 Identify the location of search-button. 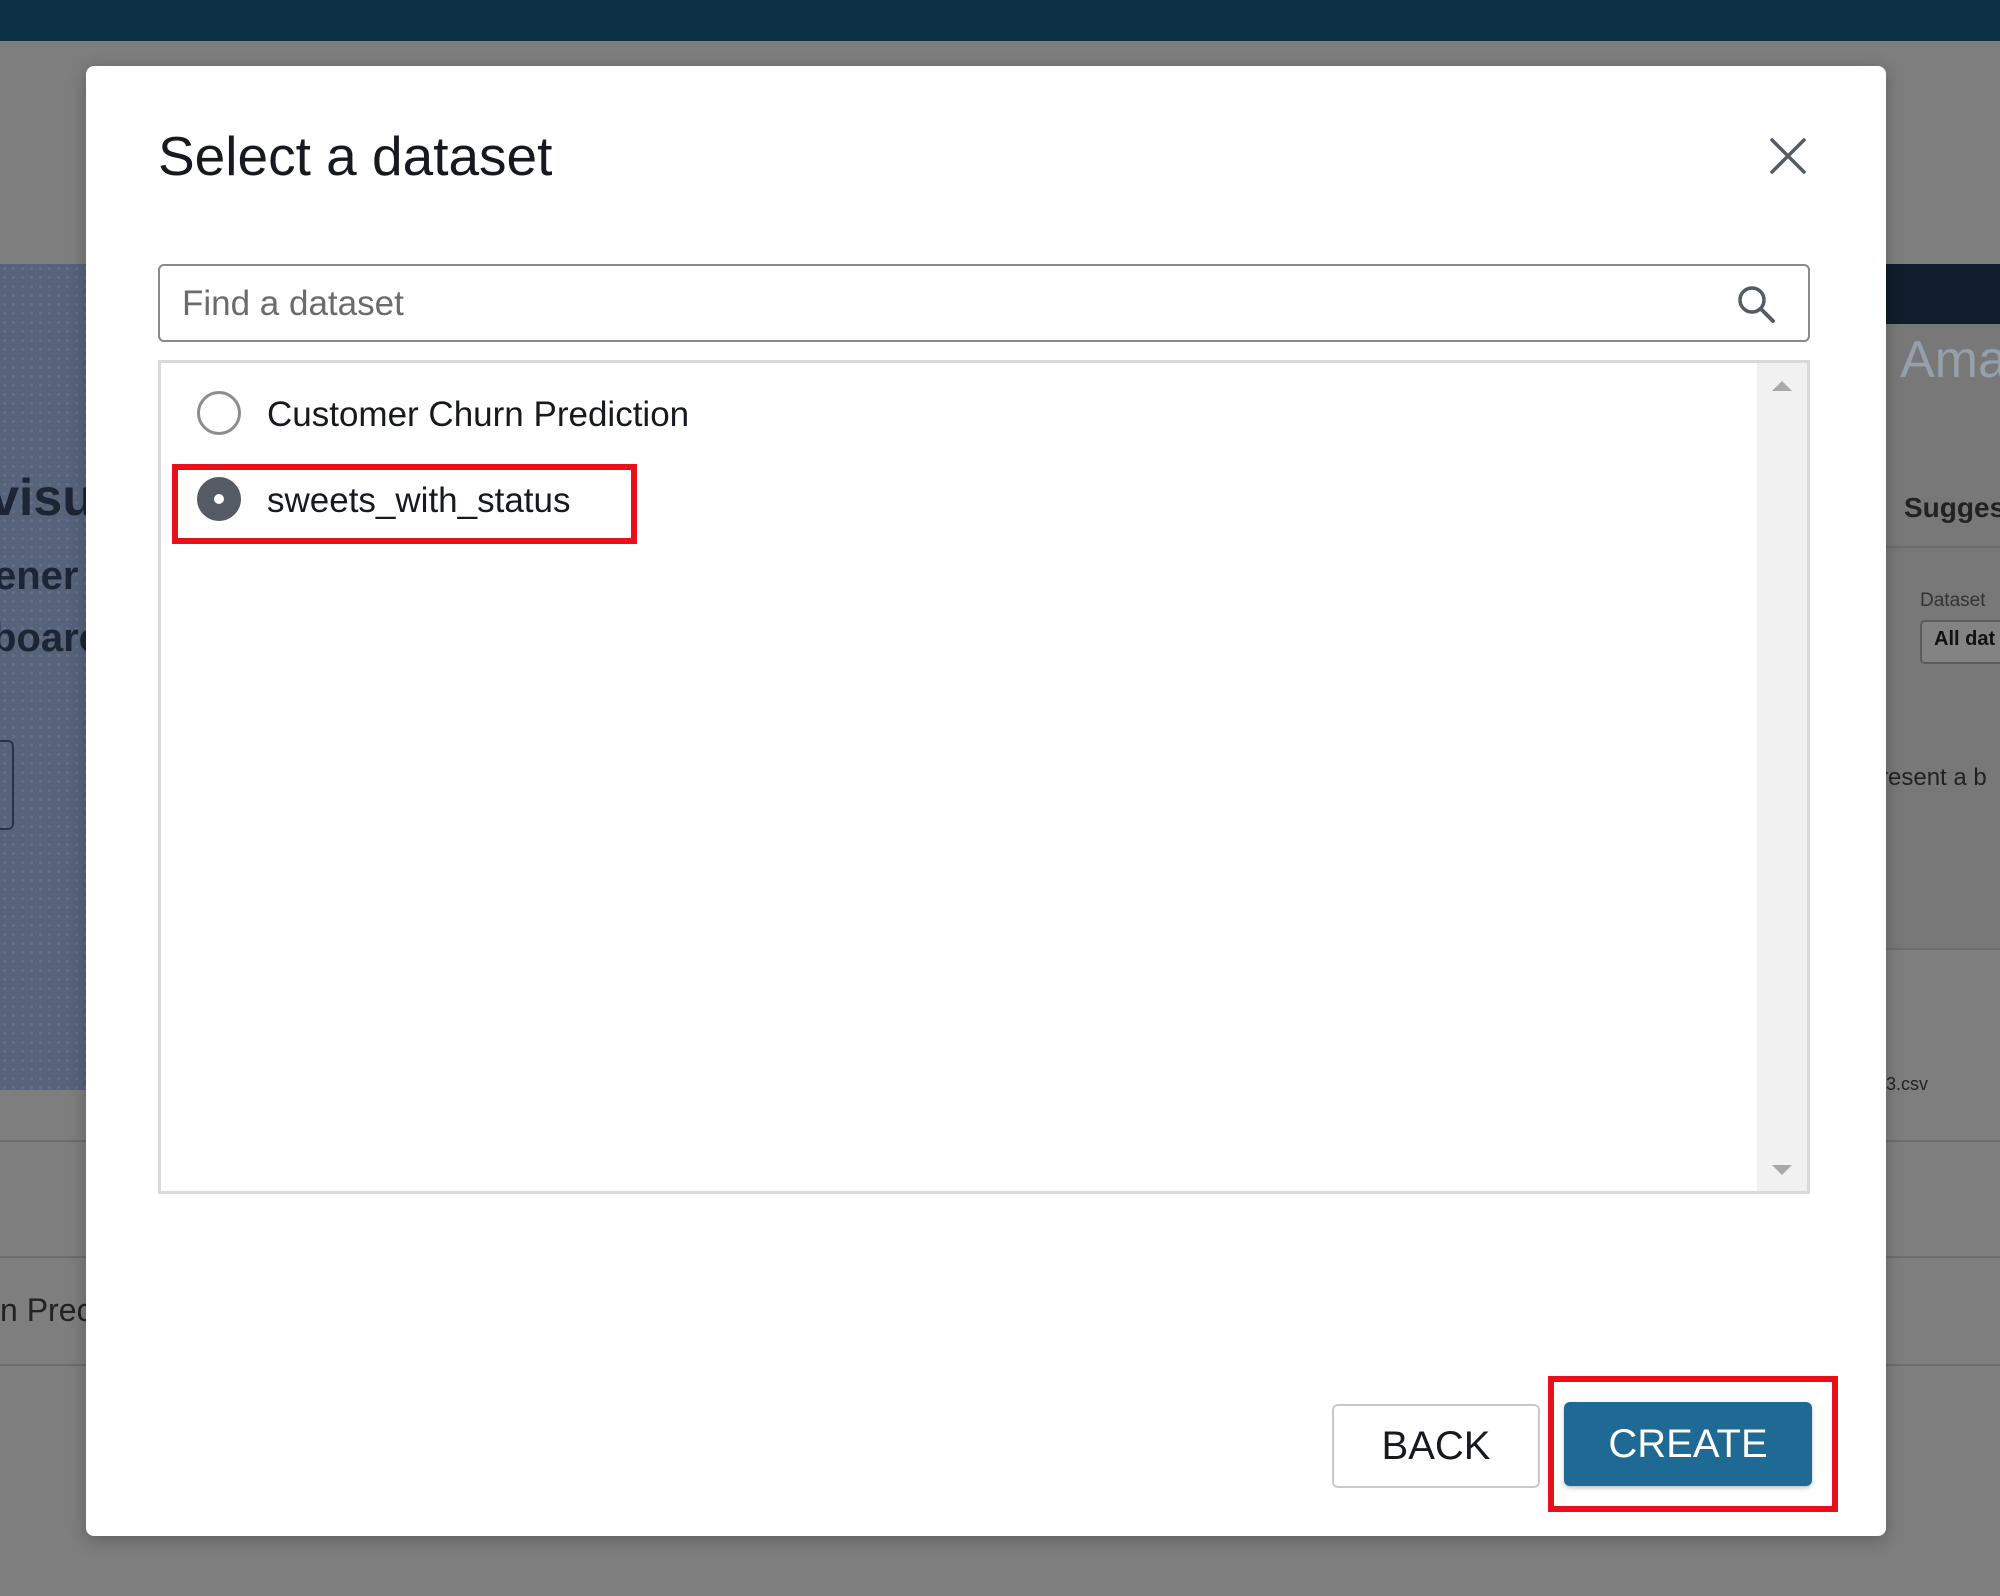
(1756, 304).